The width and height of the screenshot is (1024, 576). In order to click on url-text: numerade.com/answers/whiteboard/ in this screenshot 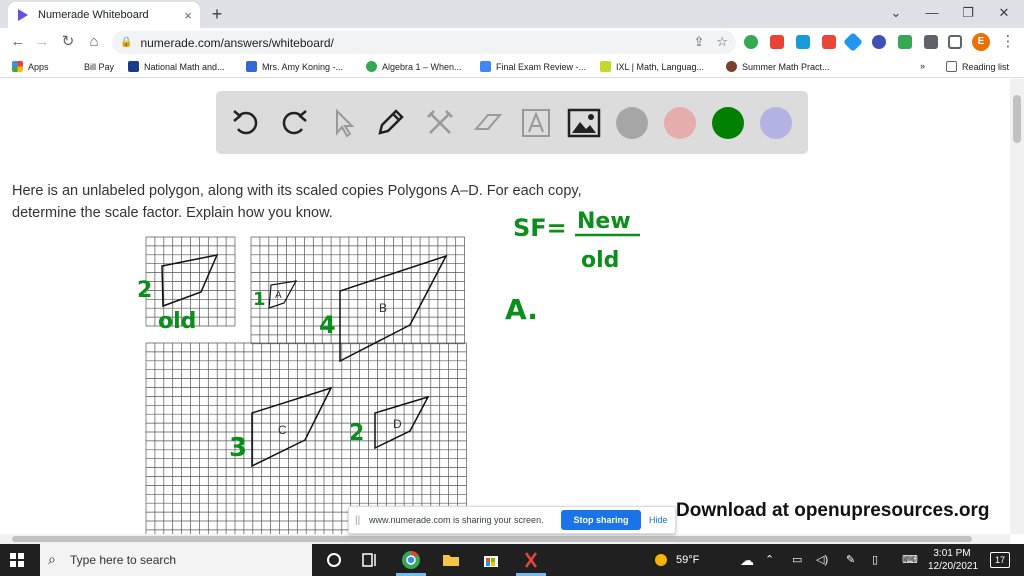, I will do `click(237, 42)`.